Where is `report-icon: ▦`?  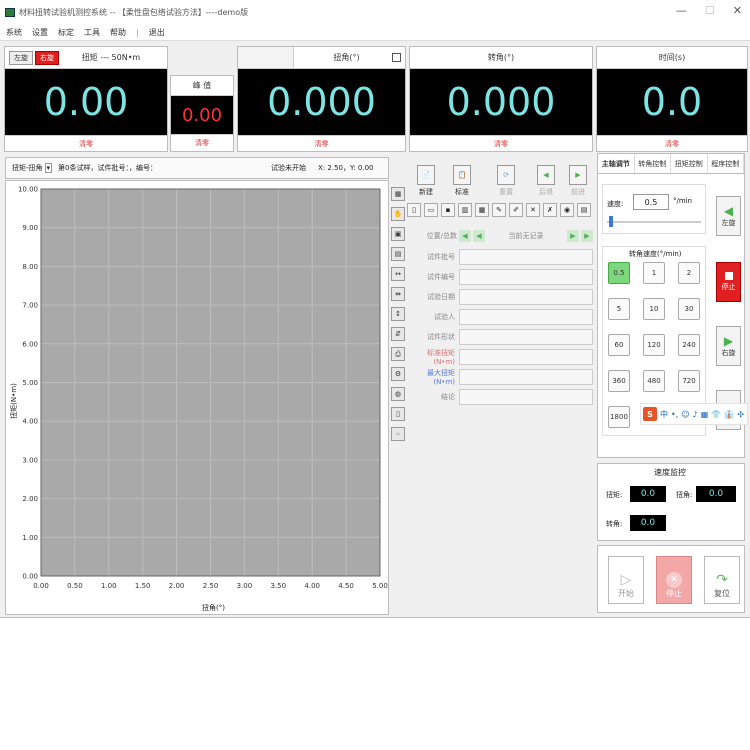
report-icon: ▦ is located at coordinates (482, 210).